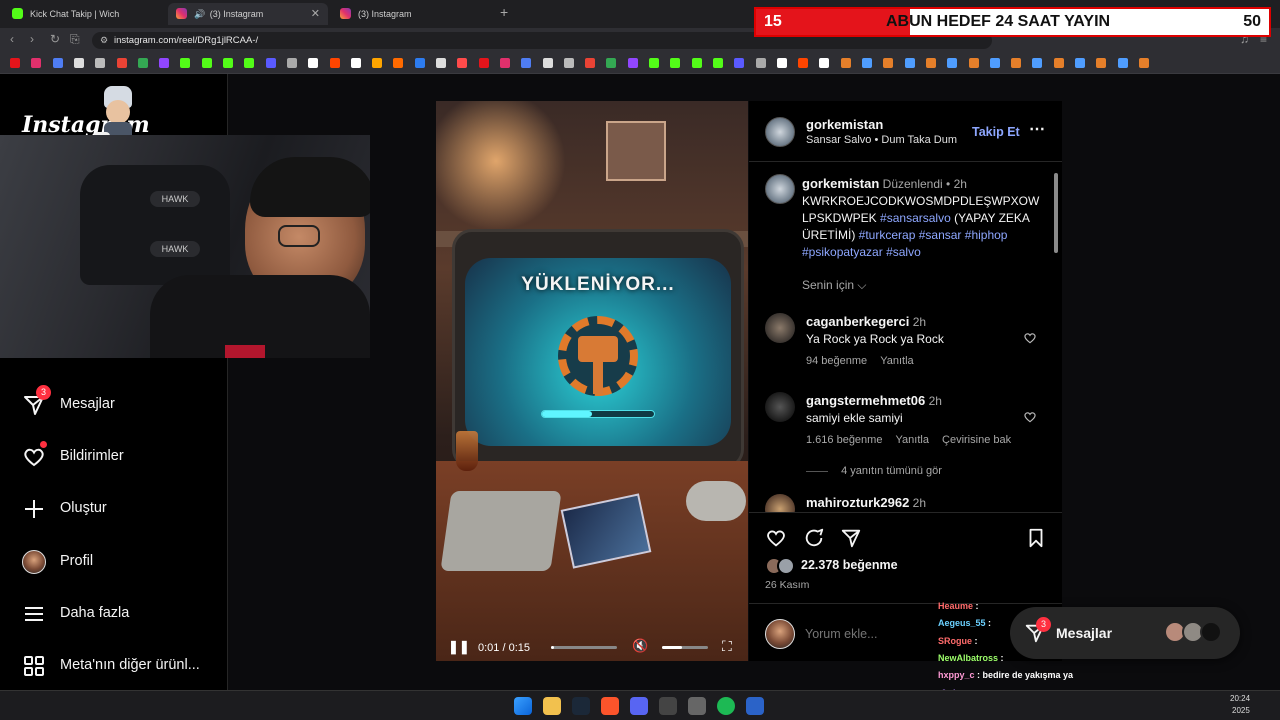 The height and width of the screenshot is (720, 1280). What do you see at coordinates (996, 132) in the screenshot?
I see `follow-button: Takip Et` at bounding box center [996, 132].